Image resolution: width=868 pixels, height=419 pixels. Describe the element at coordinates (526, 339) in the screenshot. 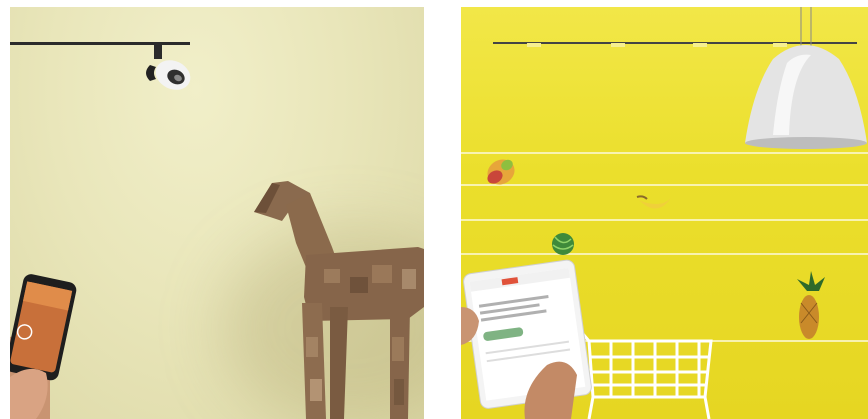

I see `tablet-in-hand` at that location.